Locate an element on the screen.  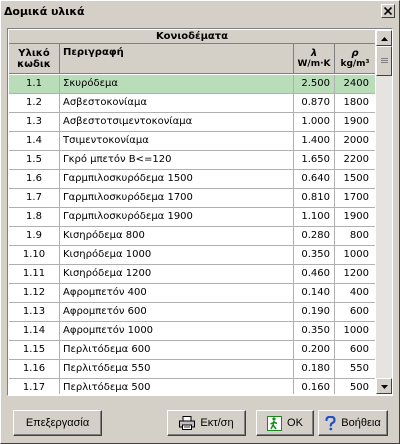
print-button: Εκτ/ση is located at coordinates (206, 423).